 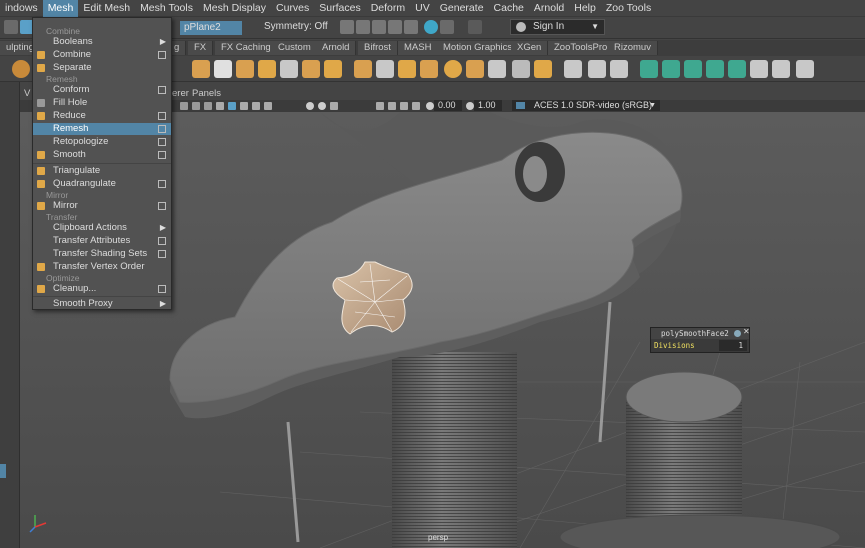 I want to click on tab-motion-graphics: Motion Graphics, so click(x=478, y=48).